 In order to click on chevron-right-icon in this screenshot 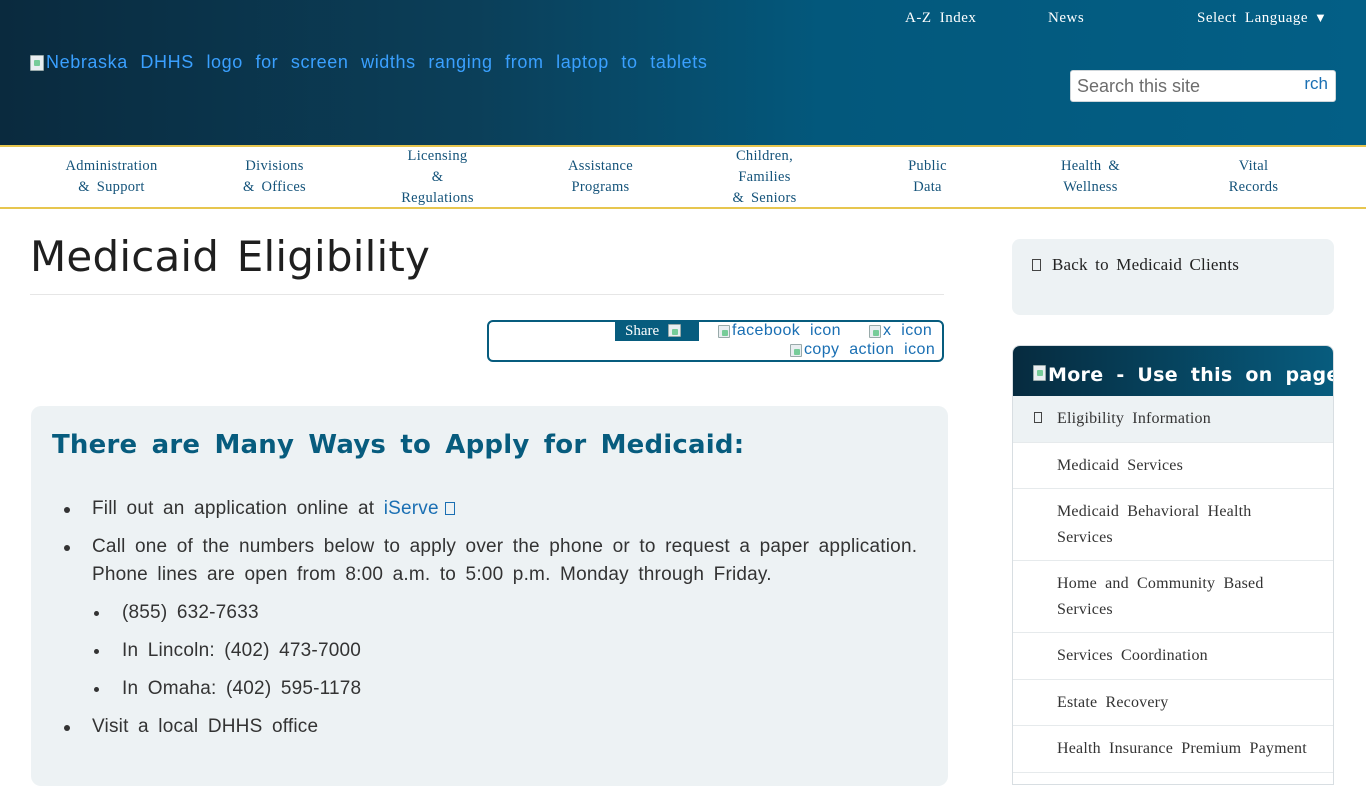, I will do `click(1038, 417)`.